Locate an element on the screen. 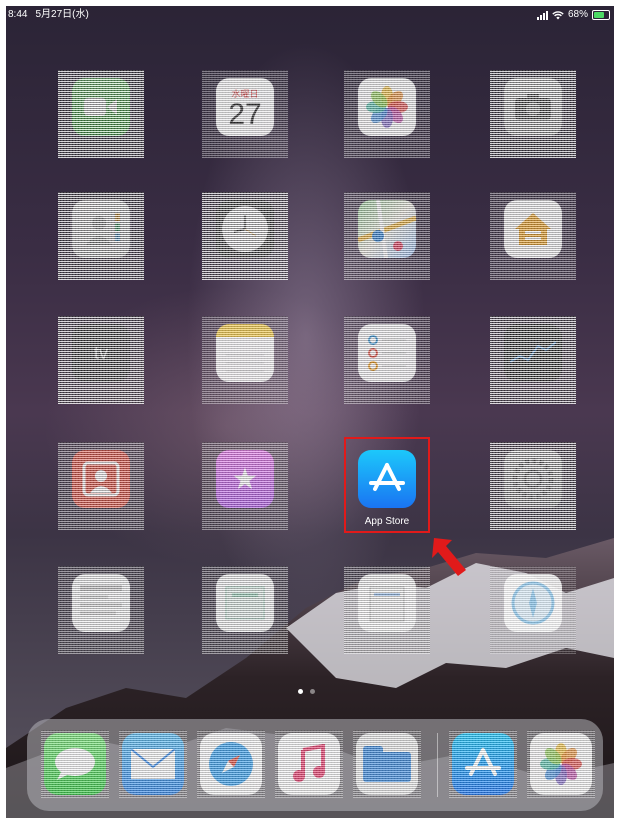 Image resolution: width=620 pixels, height=821 pixels. dock-music is located at coordinates (309, 764).